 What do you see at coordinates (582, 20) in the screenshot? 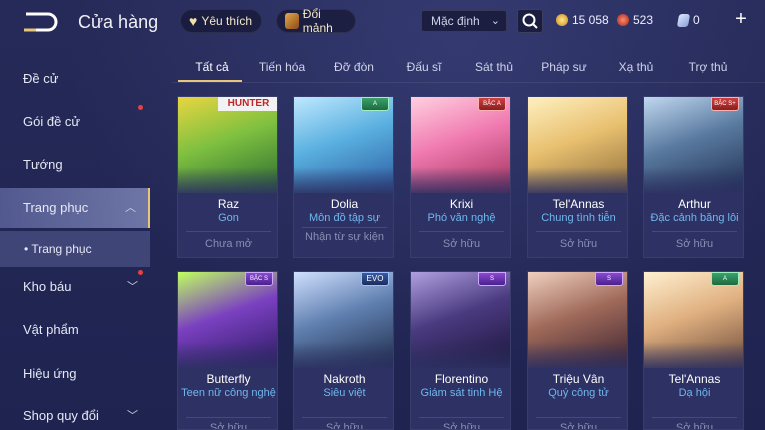
I see `gold-currency: 15 058` at bounding box center [582, 20].